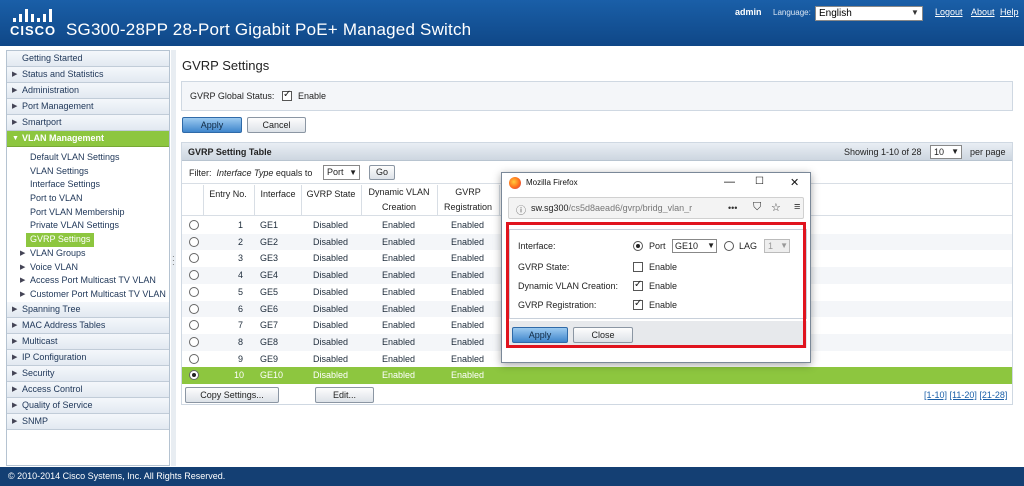 The image size is (1024, 486). I want to click on help-link: Help, so click(1009, 12).